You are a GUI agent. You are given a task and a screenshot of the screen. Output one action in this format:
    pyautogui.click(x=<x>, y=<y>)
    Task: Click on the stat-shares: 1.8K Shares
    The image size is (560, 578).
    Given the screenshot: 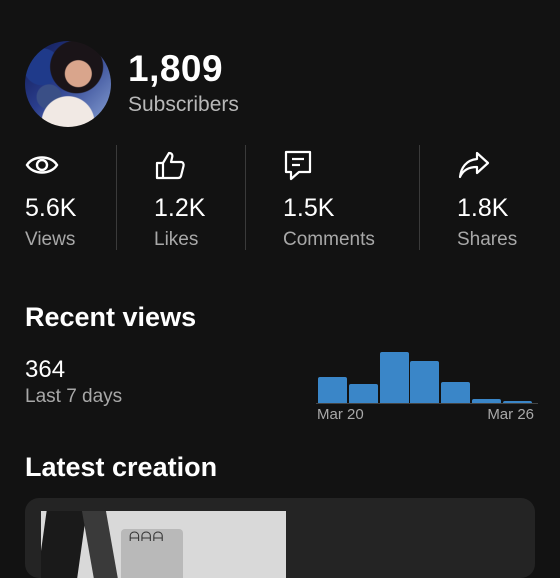 What is the action you would take?
    pyautogui.click(x=487, y=197)
    